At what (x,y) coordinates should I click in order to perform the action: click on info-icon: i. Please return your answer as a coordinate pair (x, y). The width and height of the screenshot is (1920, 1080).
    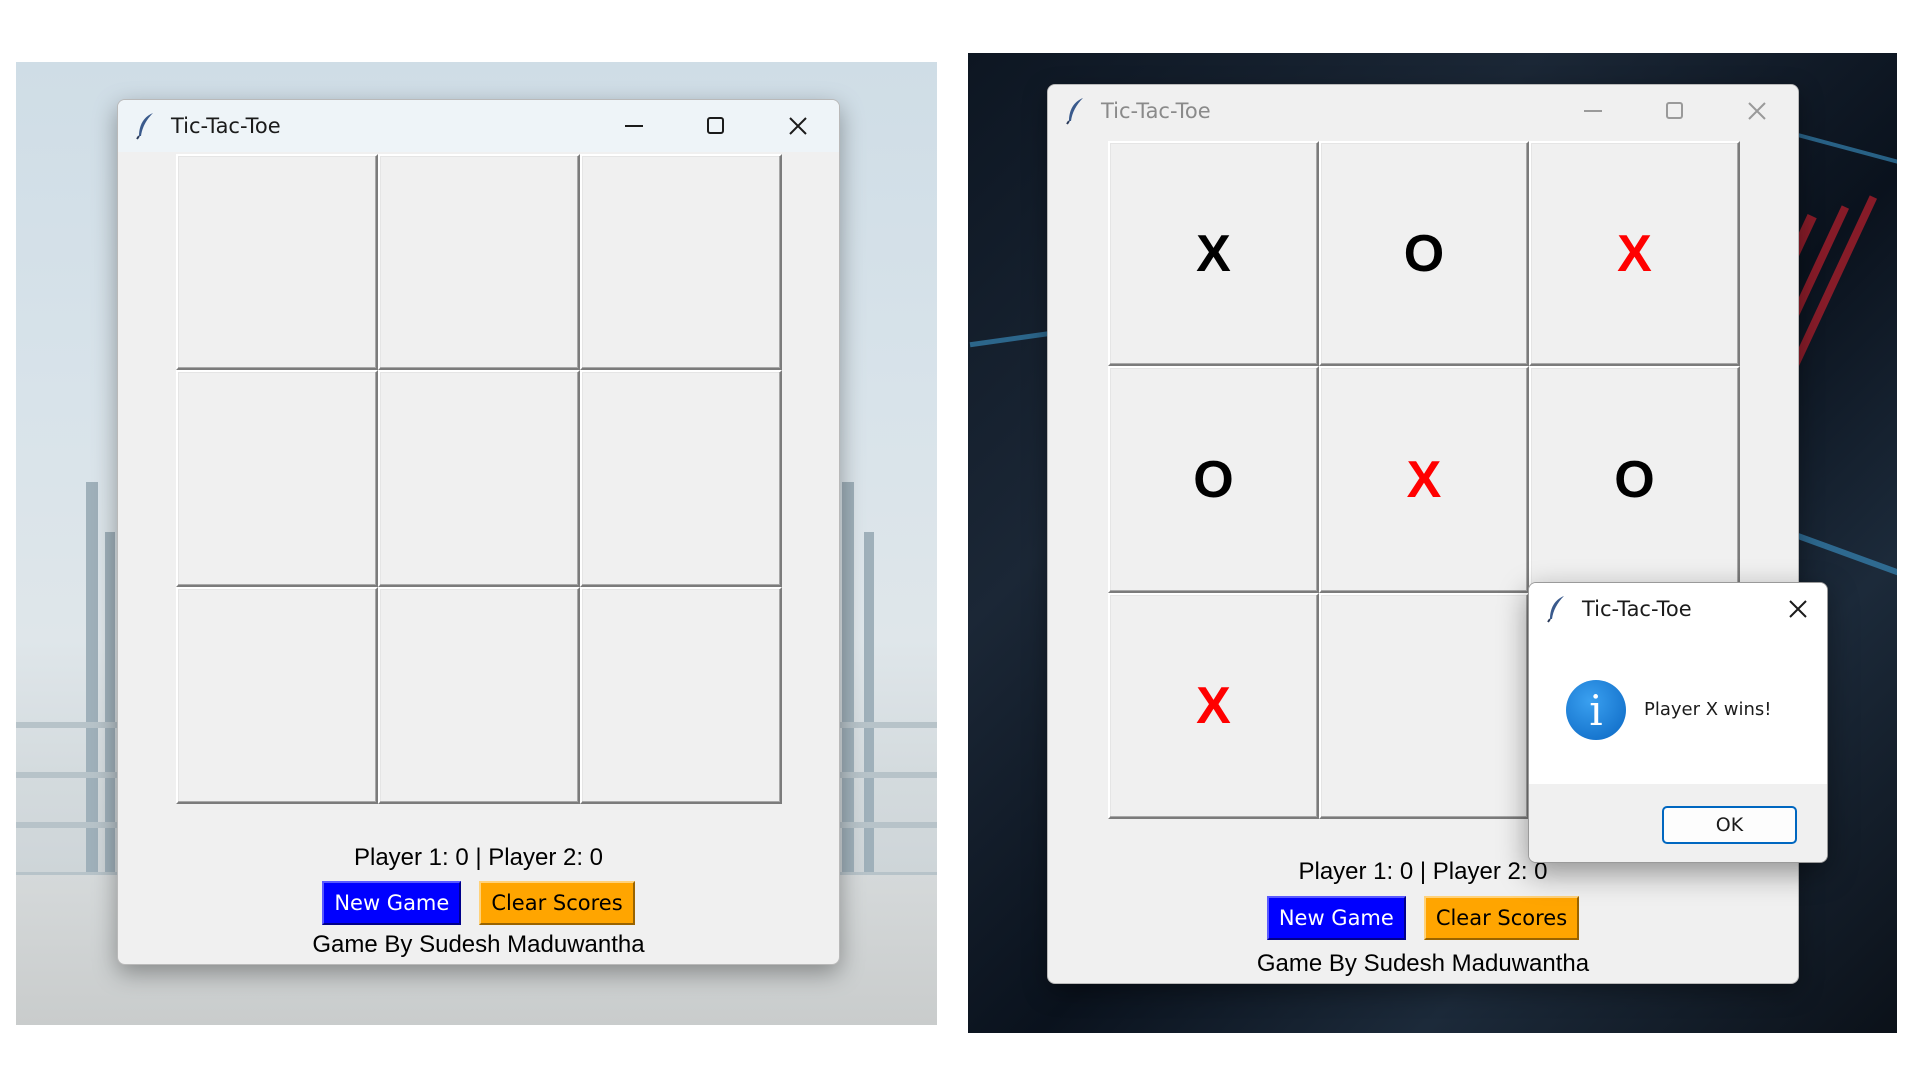
    Looking at the image, I should click on (1596, 710).